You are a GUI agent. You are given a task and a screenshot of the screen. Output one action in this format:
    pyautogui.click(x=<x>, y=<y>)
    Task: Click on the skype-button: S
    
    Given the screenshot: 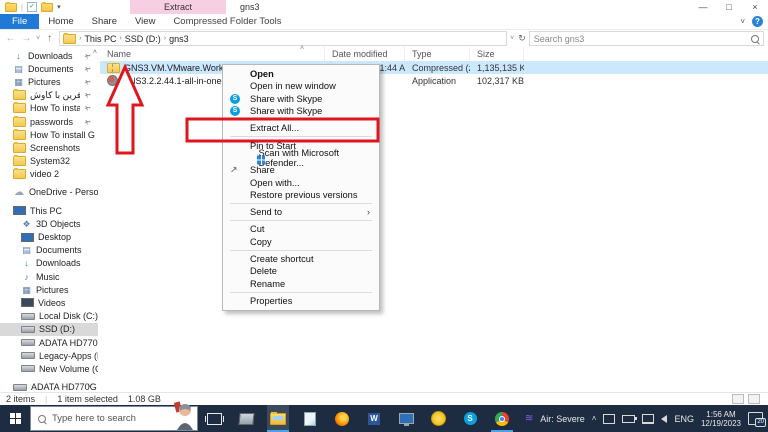 What is the action you would take?
    pyautogui.click(x=470, y=418)
    